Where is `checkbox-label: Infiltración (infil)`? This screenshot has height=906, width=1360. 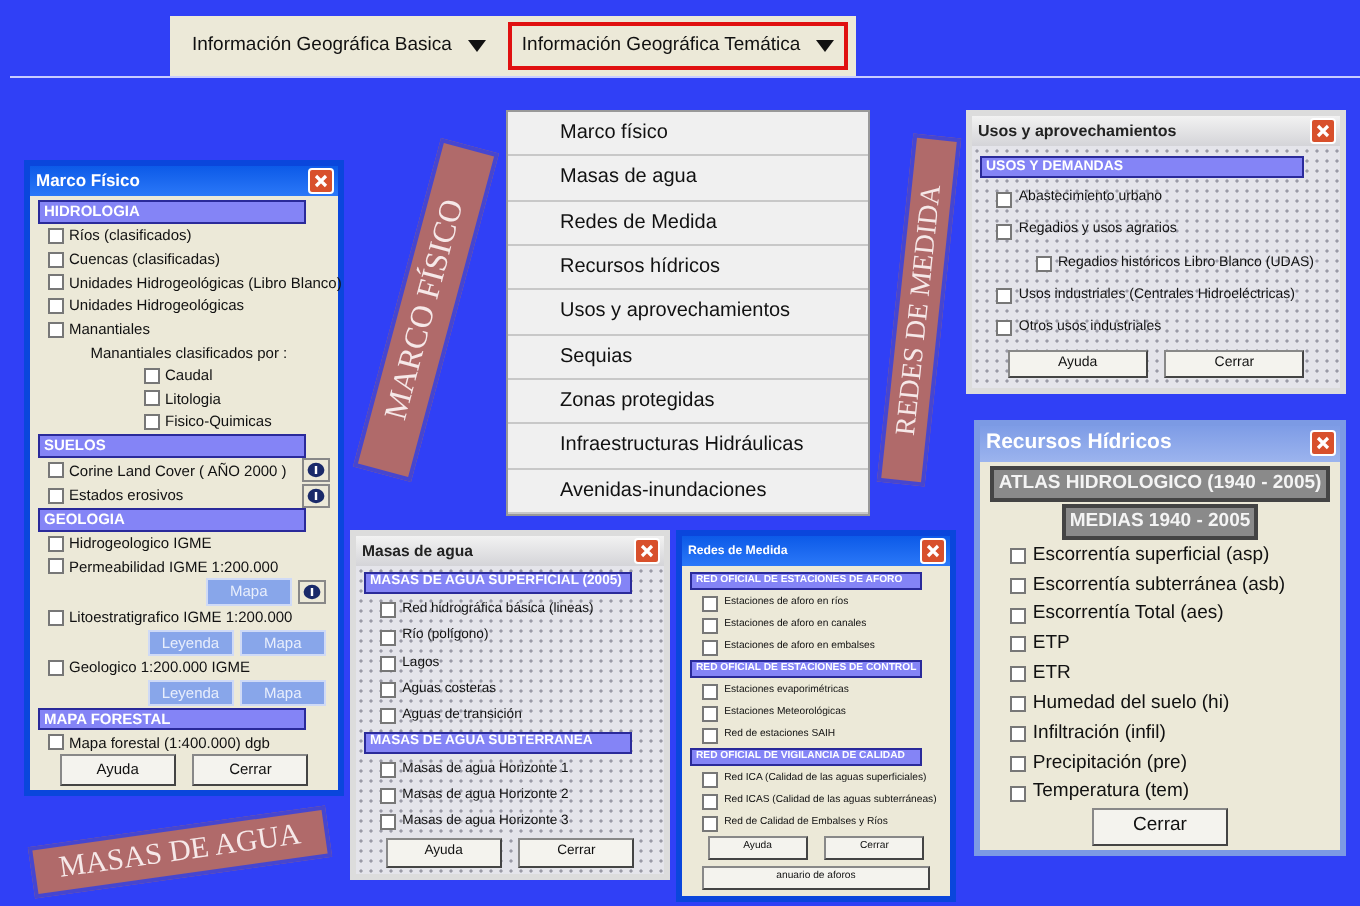 checkbox-label: Infiltración (infil) is located at coordinates (1099, 733).